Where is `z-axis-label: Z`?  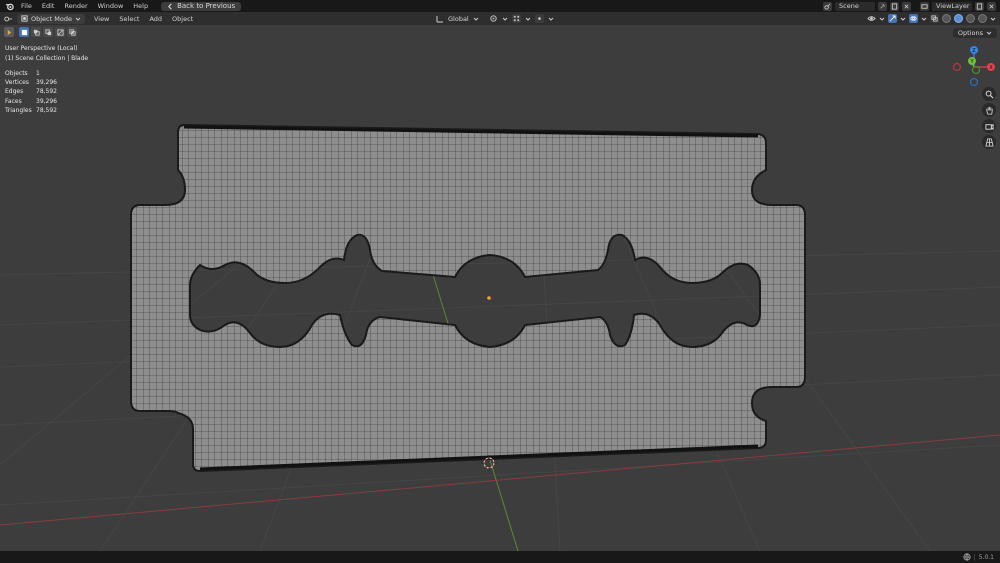 z-axis-label: Z is located at coordinates (974, 51).